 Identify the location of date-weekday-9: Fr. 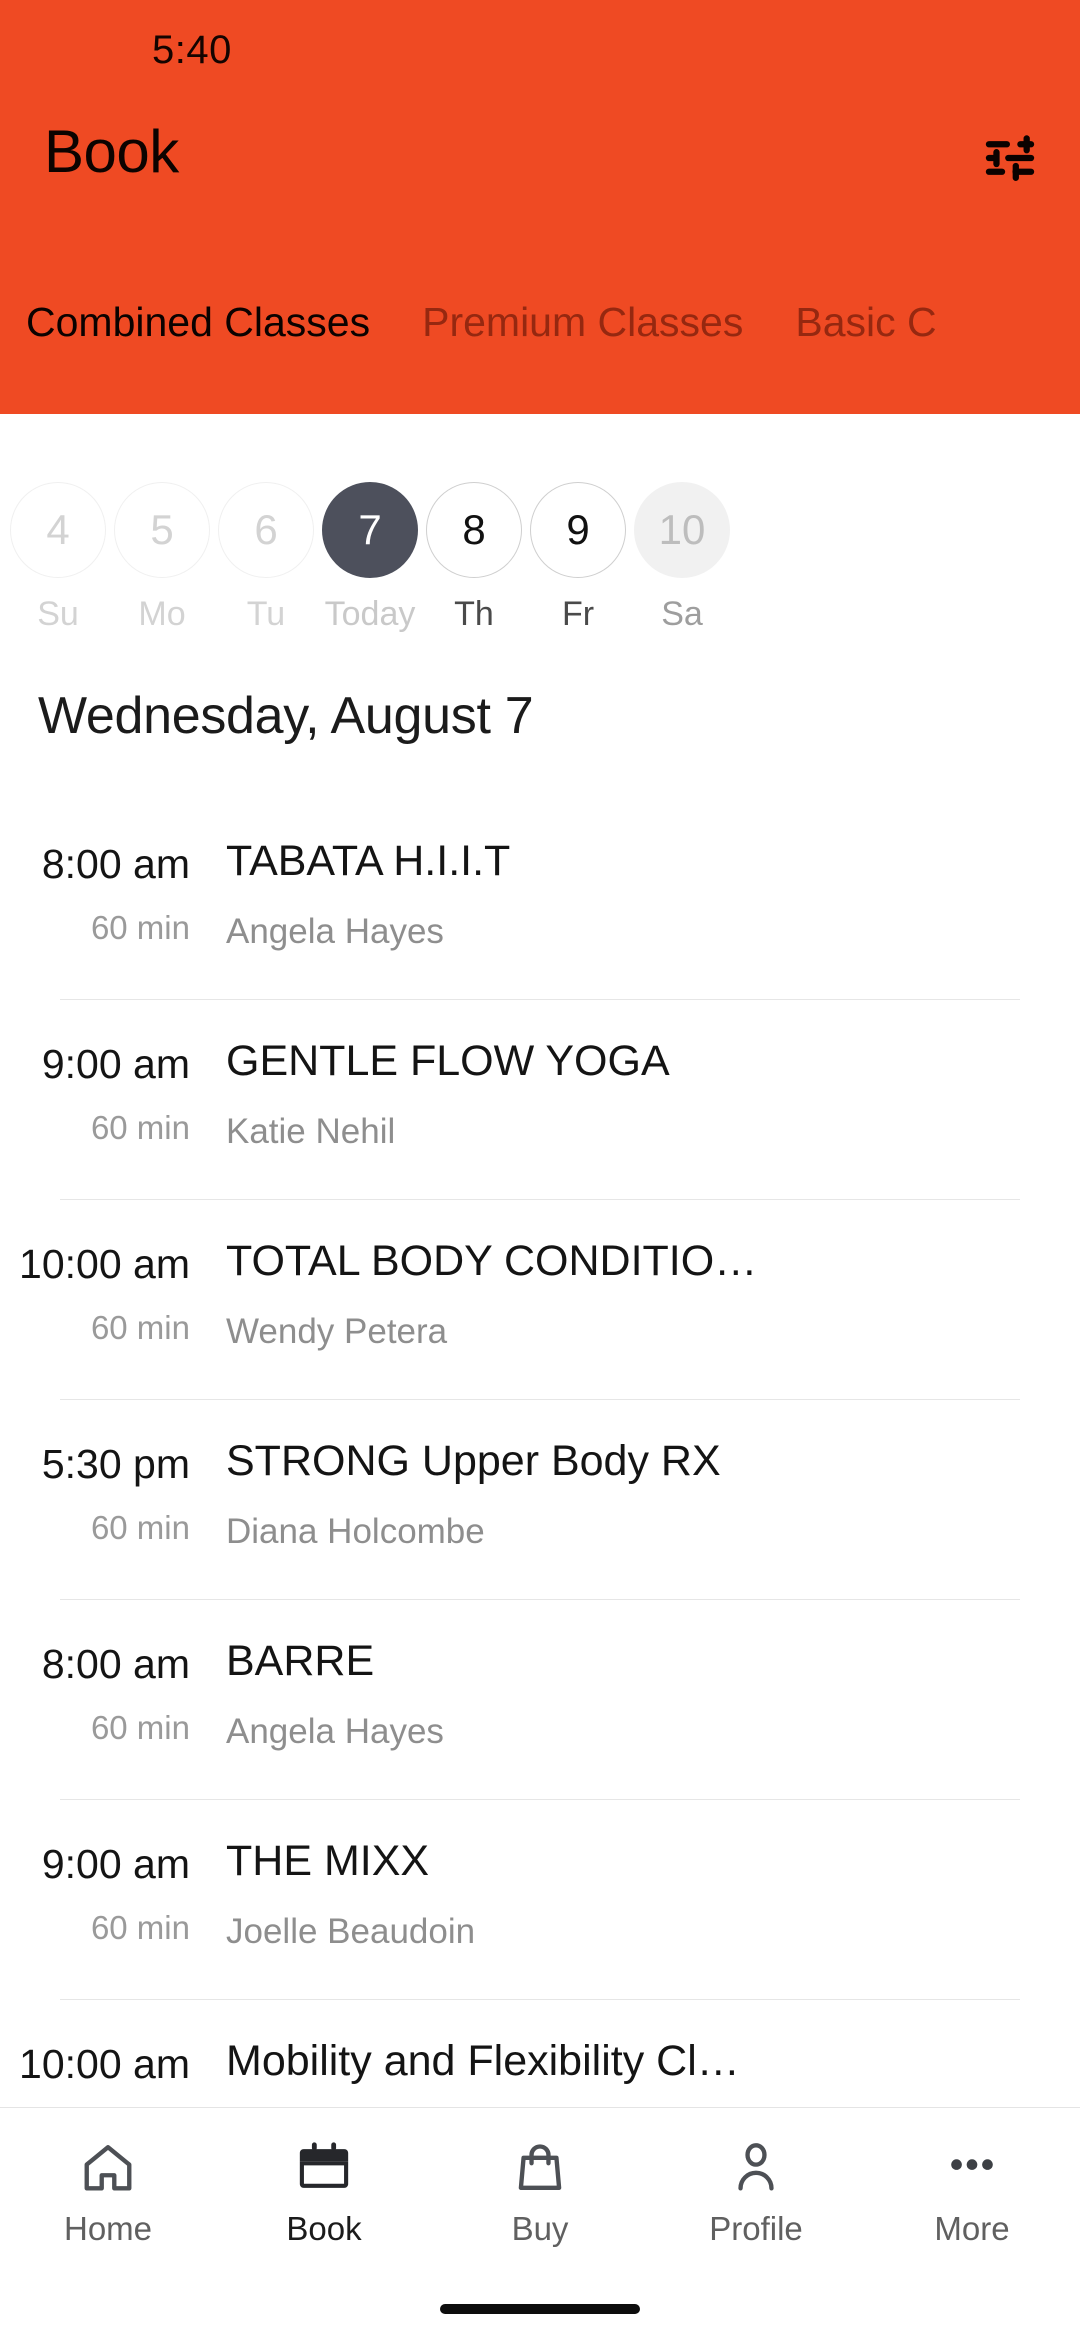
(578, 614).